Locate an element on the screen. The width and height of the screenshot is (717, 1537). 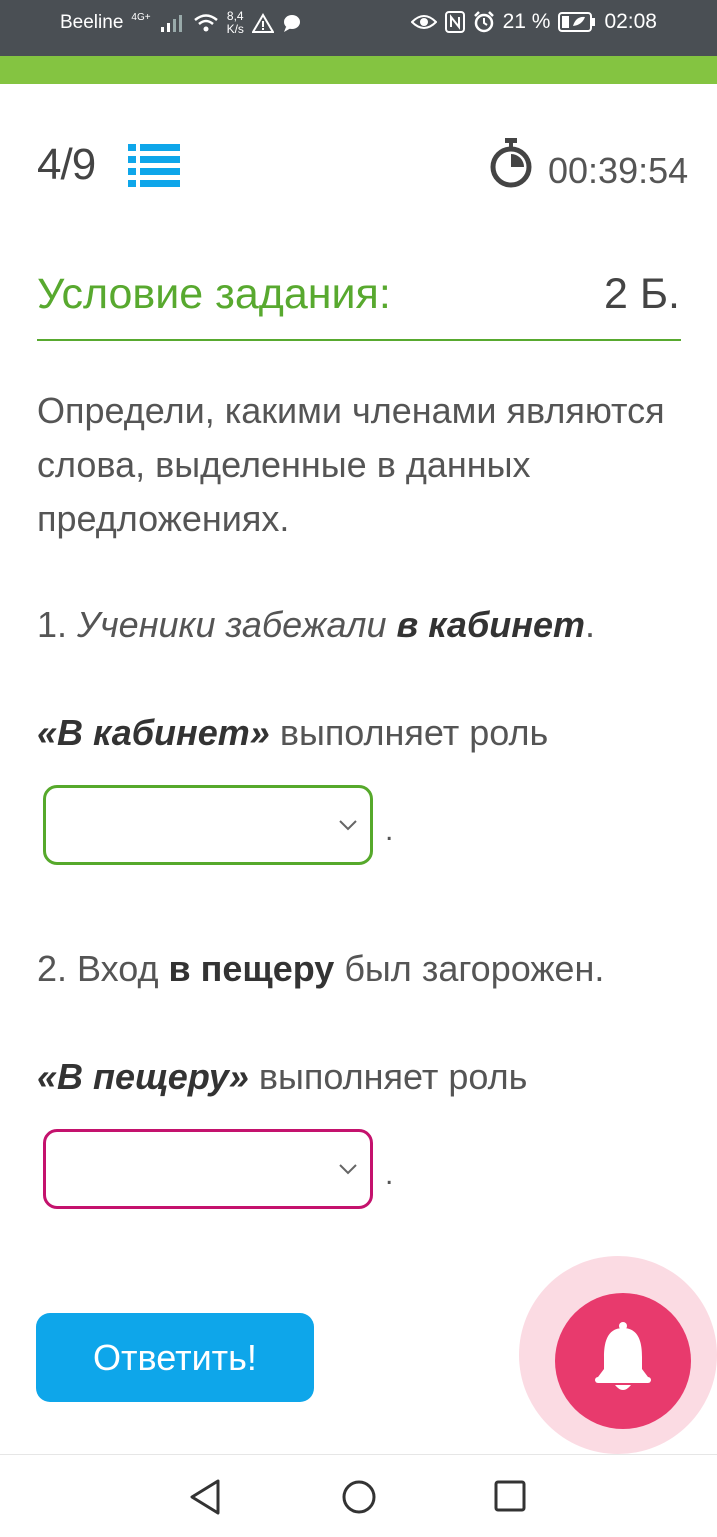
network-type: 4G+ is located at coordinates (141, 17).